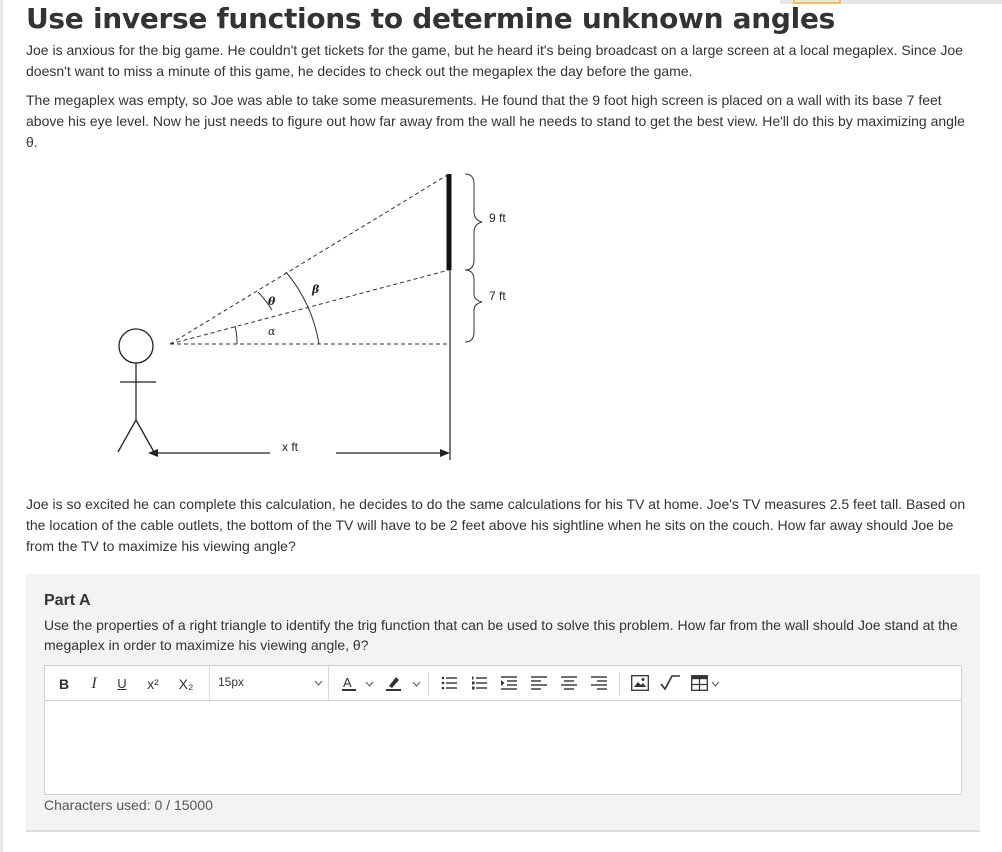 The width and height of the screenshot is (1002, 852). Describe the element at coordinates (145, 436) in the screenshot. I see `joe-leg-right` at that location.